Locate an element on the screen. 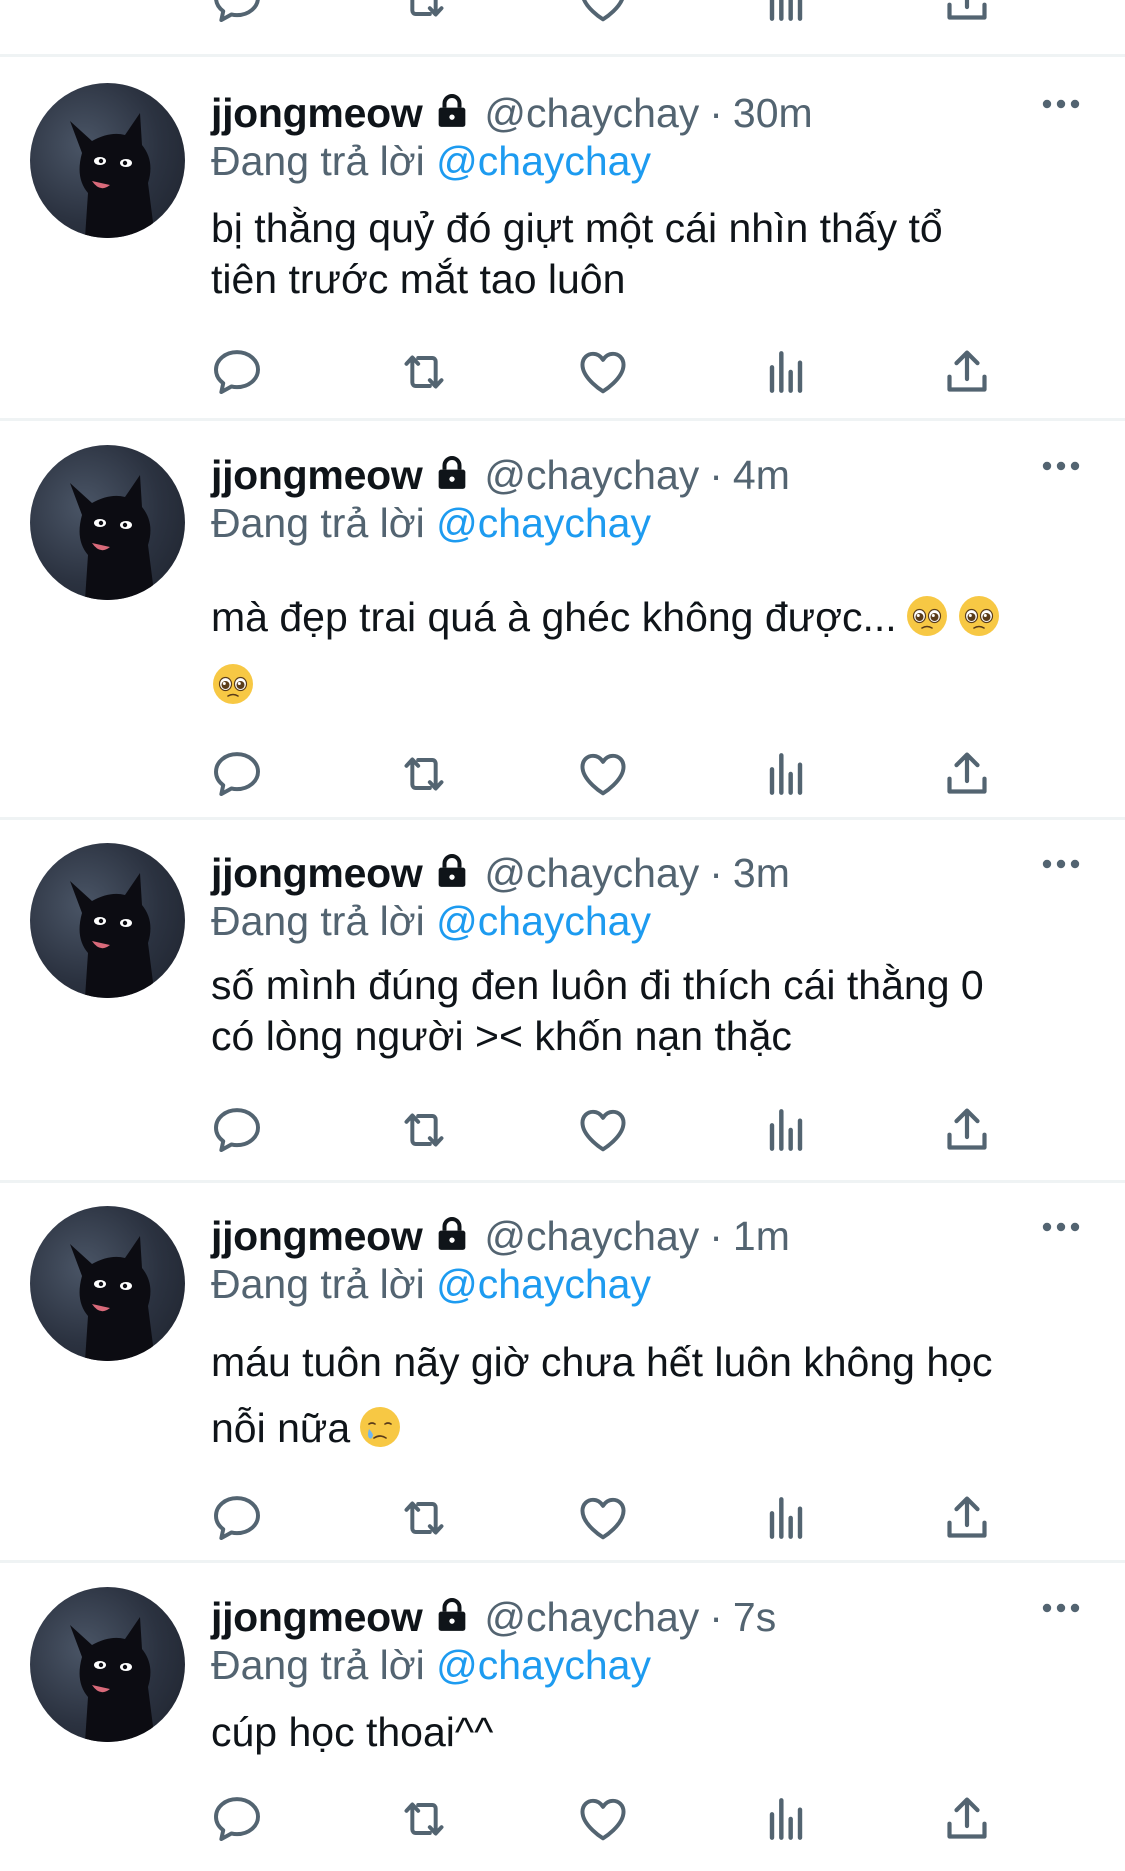 The height and width of the screenshot is (1871, 1125). timestamp: 30m is located at coordinates (773, 113).